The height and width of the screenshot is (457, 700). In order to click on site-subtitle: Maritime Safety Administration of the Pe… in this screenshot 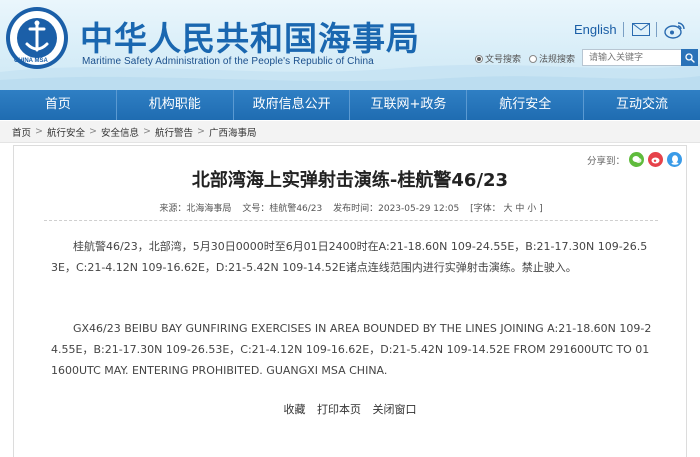, I will do `click(228, 61)`.